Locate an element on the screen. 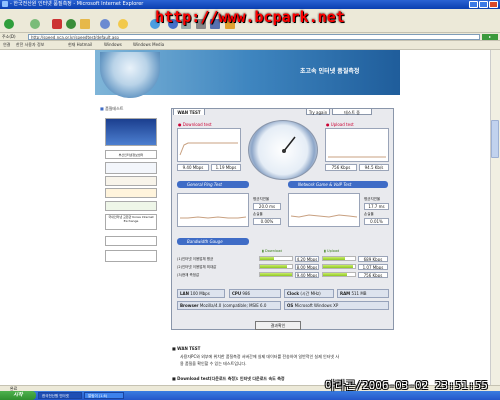 The height and width of the screenshot is (400, 500). download-chart is located at coordinates (209, 145).